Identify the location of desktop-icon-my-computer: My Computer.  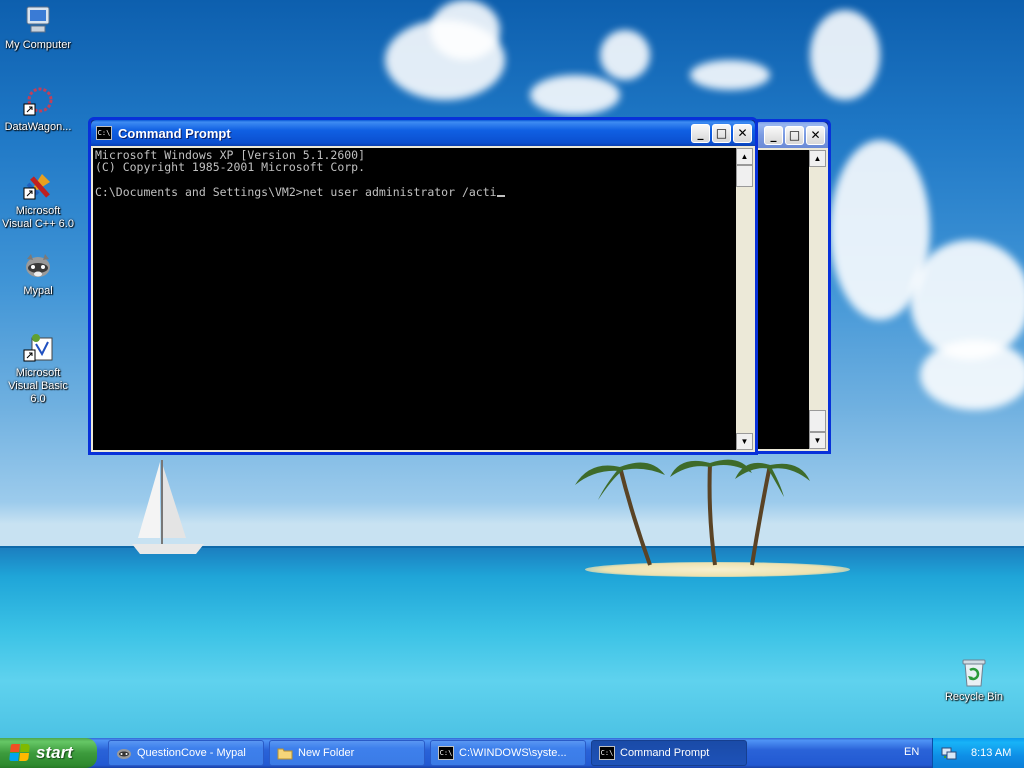
(38, 28).